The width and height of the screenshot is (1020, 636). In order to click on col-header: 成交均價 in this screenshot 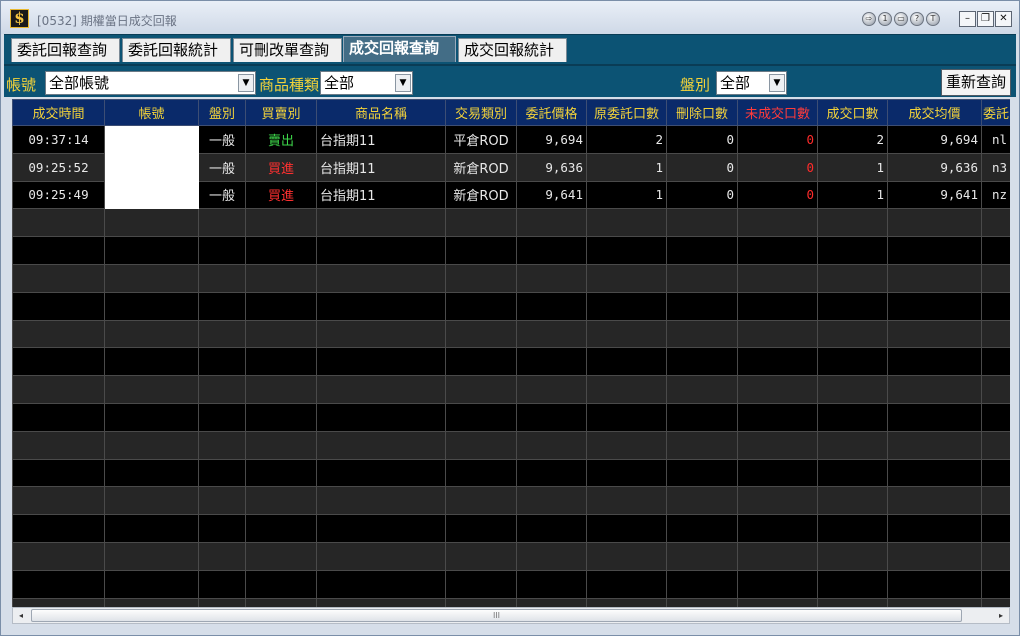, I will do `click(934, 112)`.